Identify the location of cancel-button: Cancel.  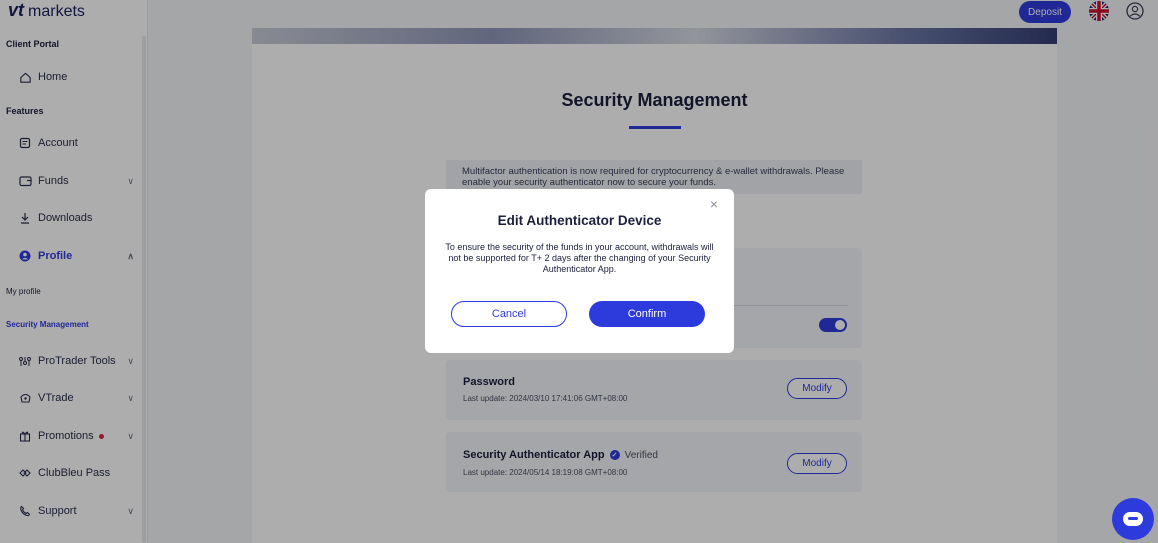
(509, 314).